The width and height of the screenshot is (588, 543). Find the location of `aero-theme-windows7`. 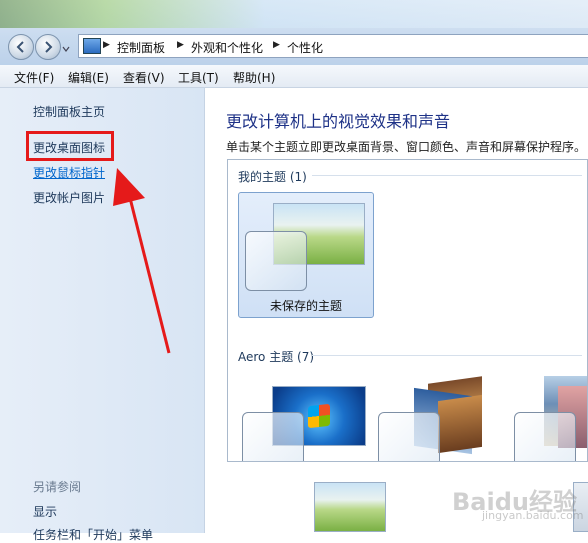

aero-theme-windows7 is located at coordinates (304, 421).